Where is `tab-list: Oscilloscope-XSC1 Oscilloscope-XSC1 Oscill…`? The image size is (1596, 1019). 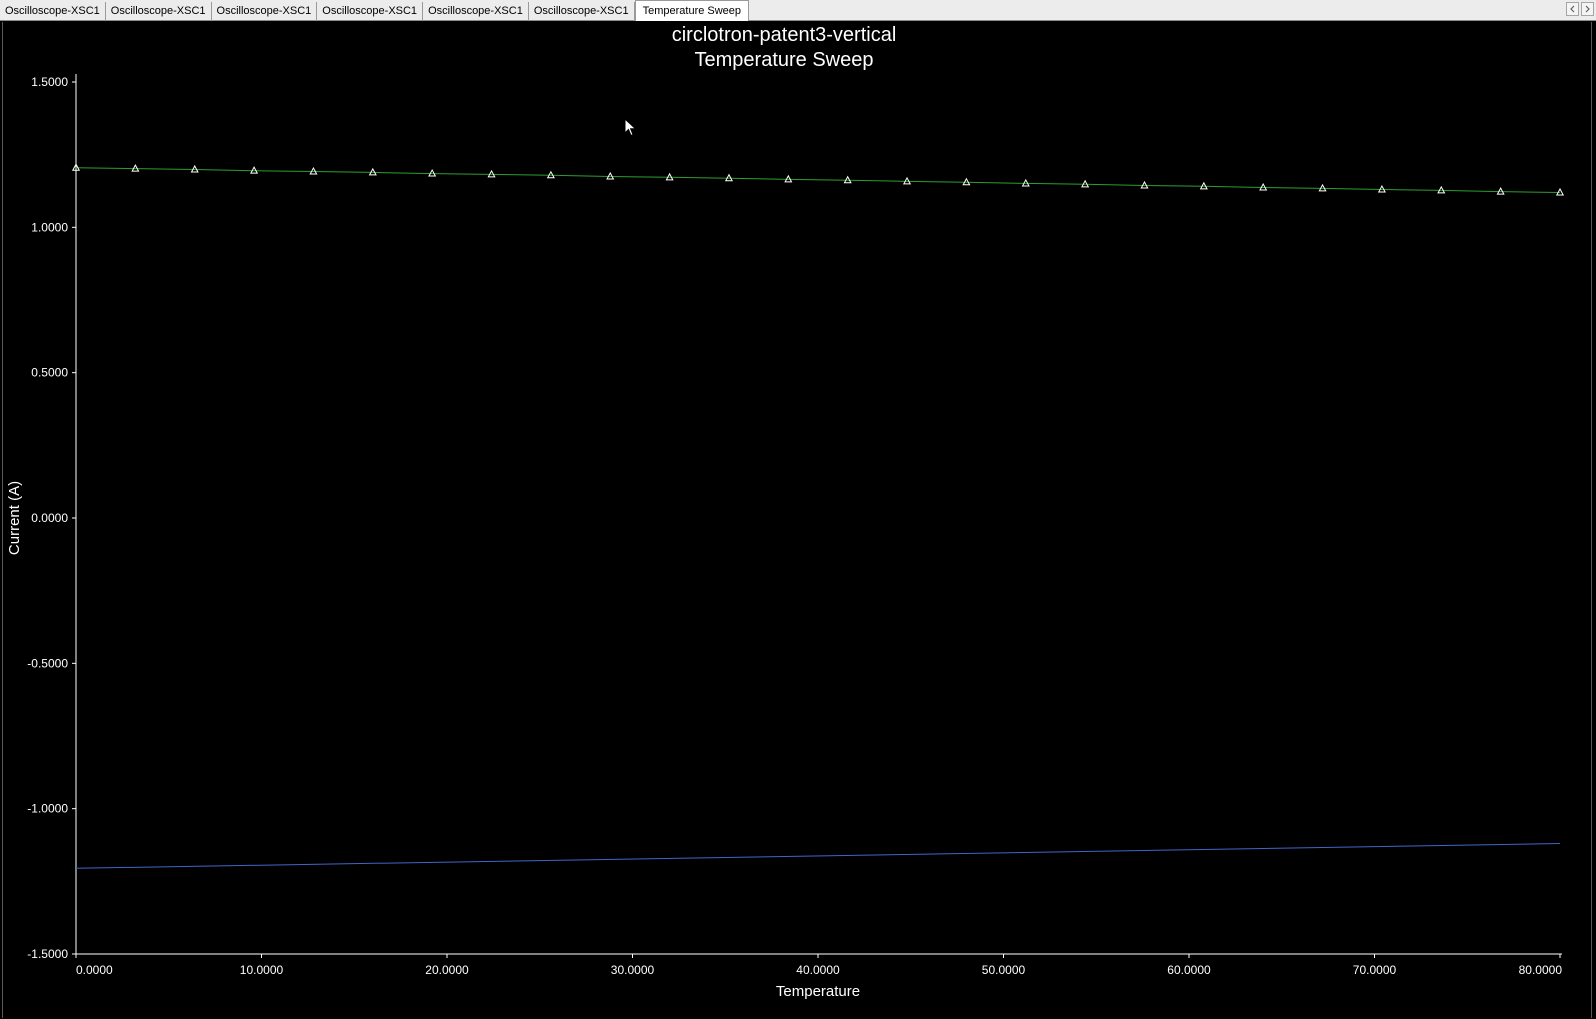
tab-list: Oscilloscope-XSC1 Oscilloscope-XSC1 Oscill… is located at coordinates (375, 10).